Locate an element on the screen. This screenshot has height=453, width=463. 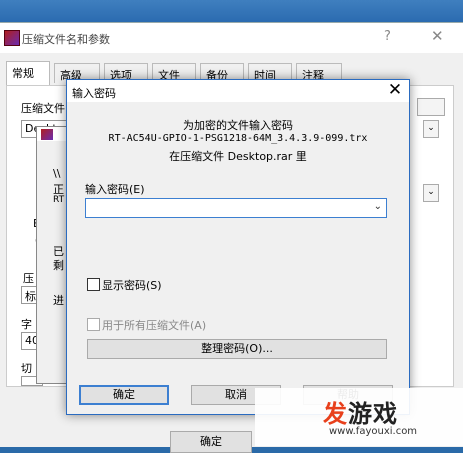
watermark-url: www.fayouxi.com is located at coordinates (373, 431).